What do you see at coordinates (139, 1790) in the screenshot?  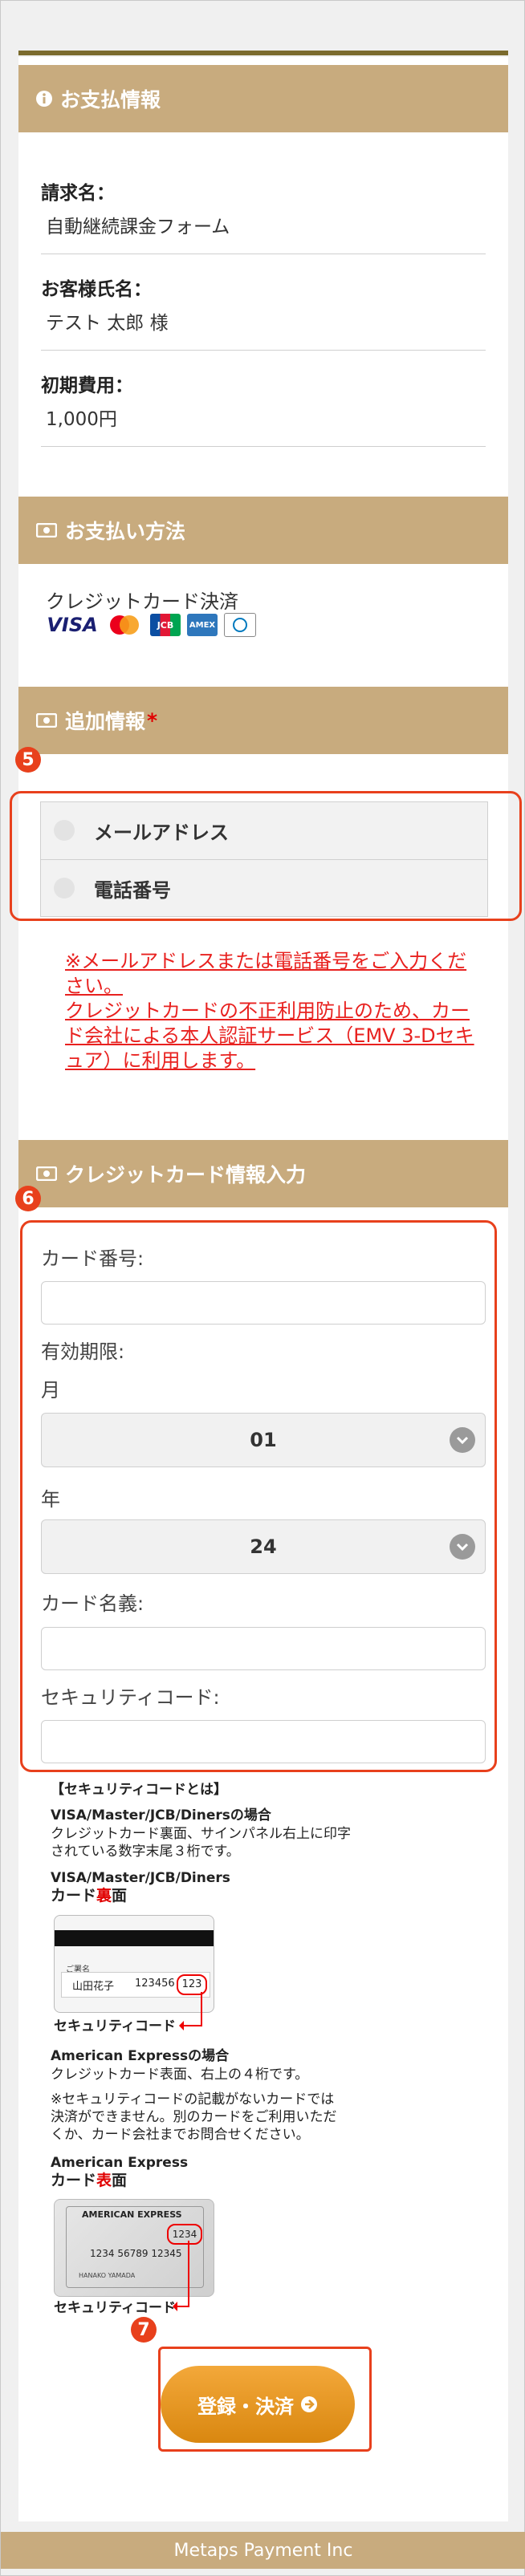 I see `security-help-title: 【セキュリティコードとは】` at bounding box center [139, 1790].